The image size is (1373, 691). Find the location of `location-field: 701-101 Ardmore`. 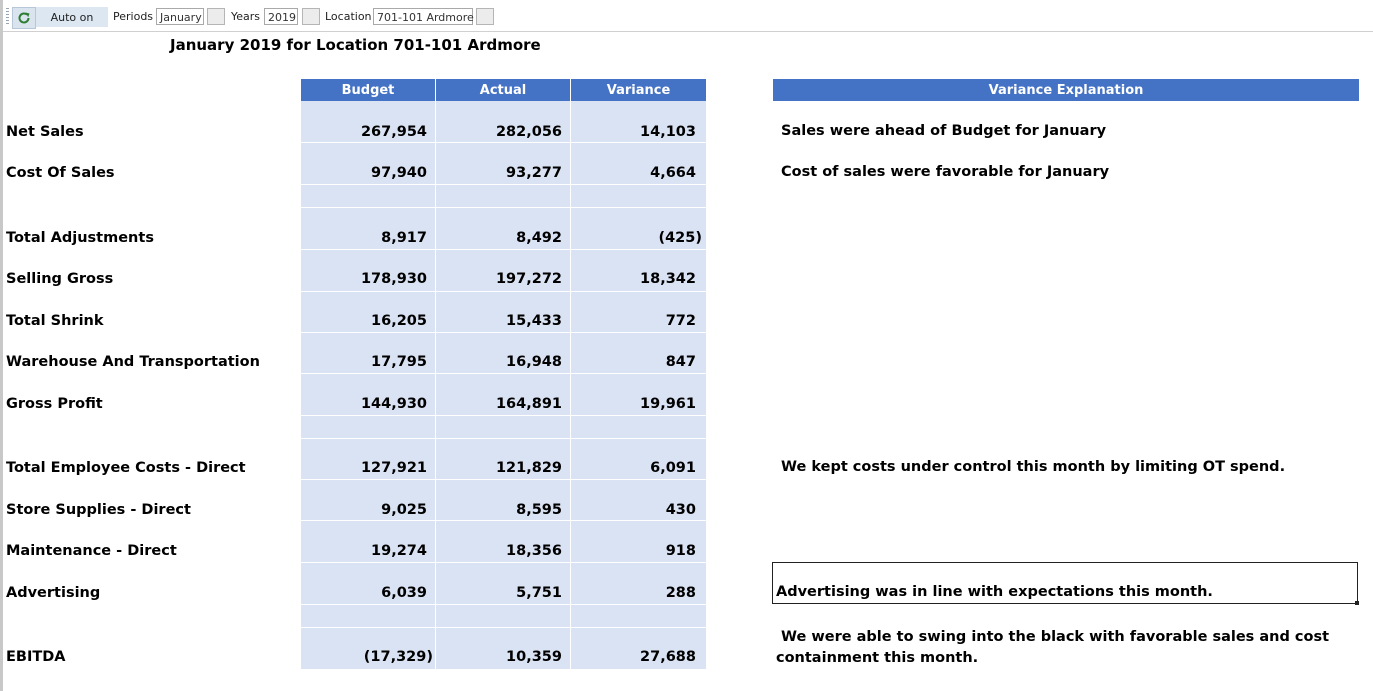

location-field: 701-101 Ardmore is located at coordinates (423, 16).